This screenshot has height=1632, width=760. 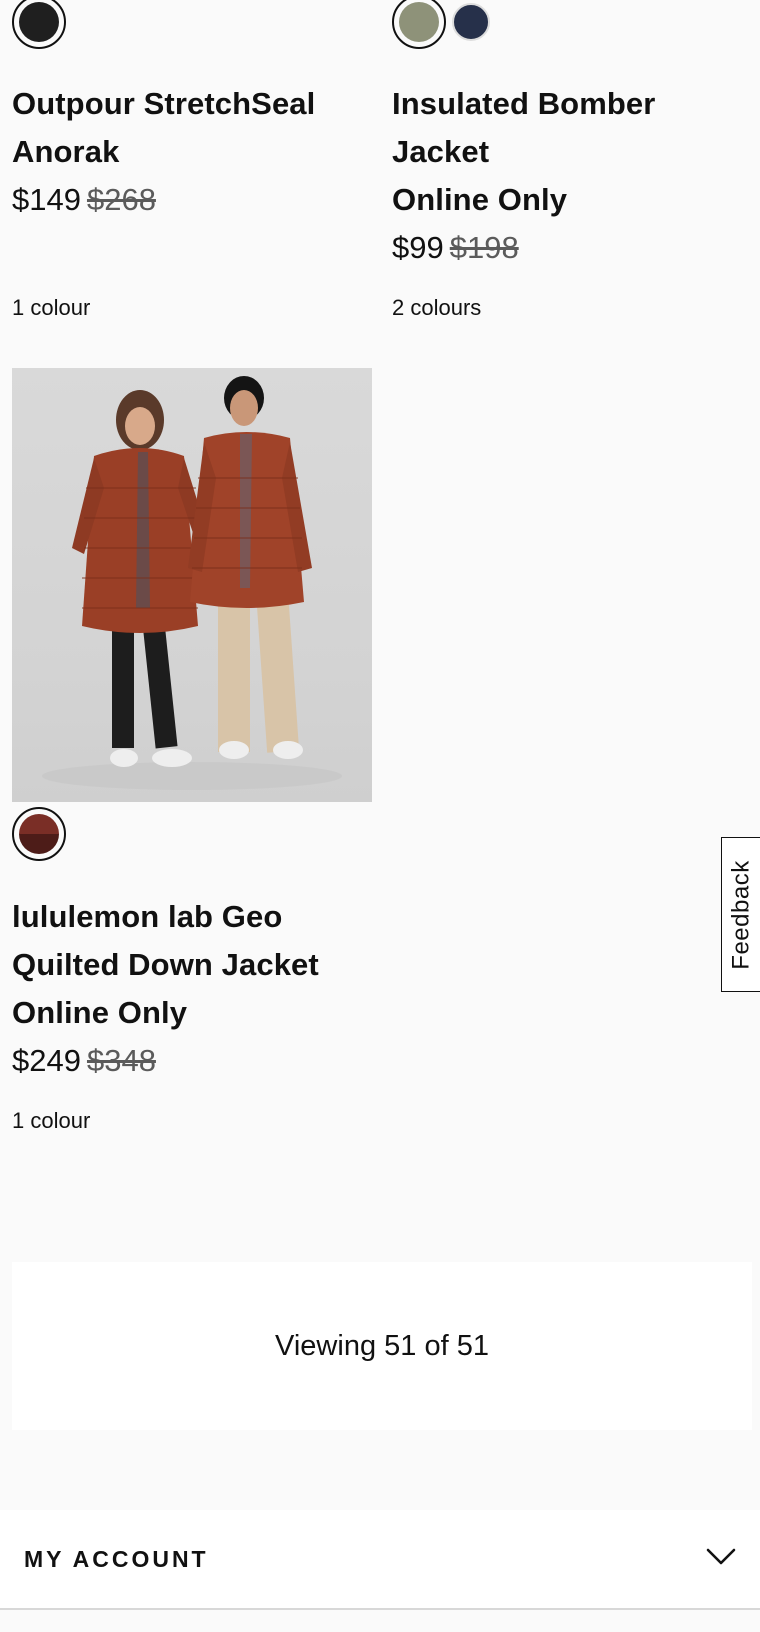 What do you see at coordinates (121, 1060) in the screenshot?
I see `original-price: $348` at bounding box center [121, 1060].